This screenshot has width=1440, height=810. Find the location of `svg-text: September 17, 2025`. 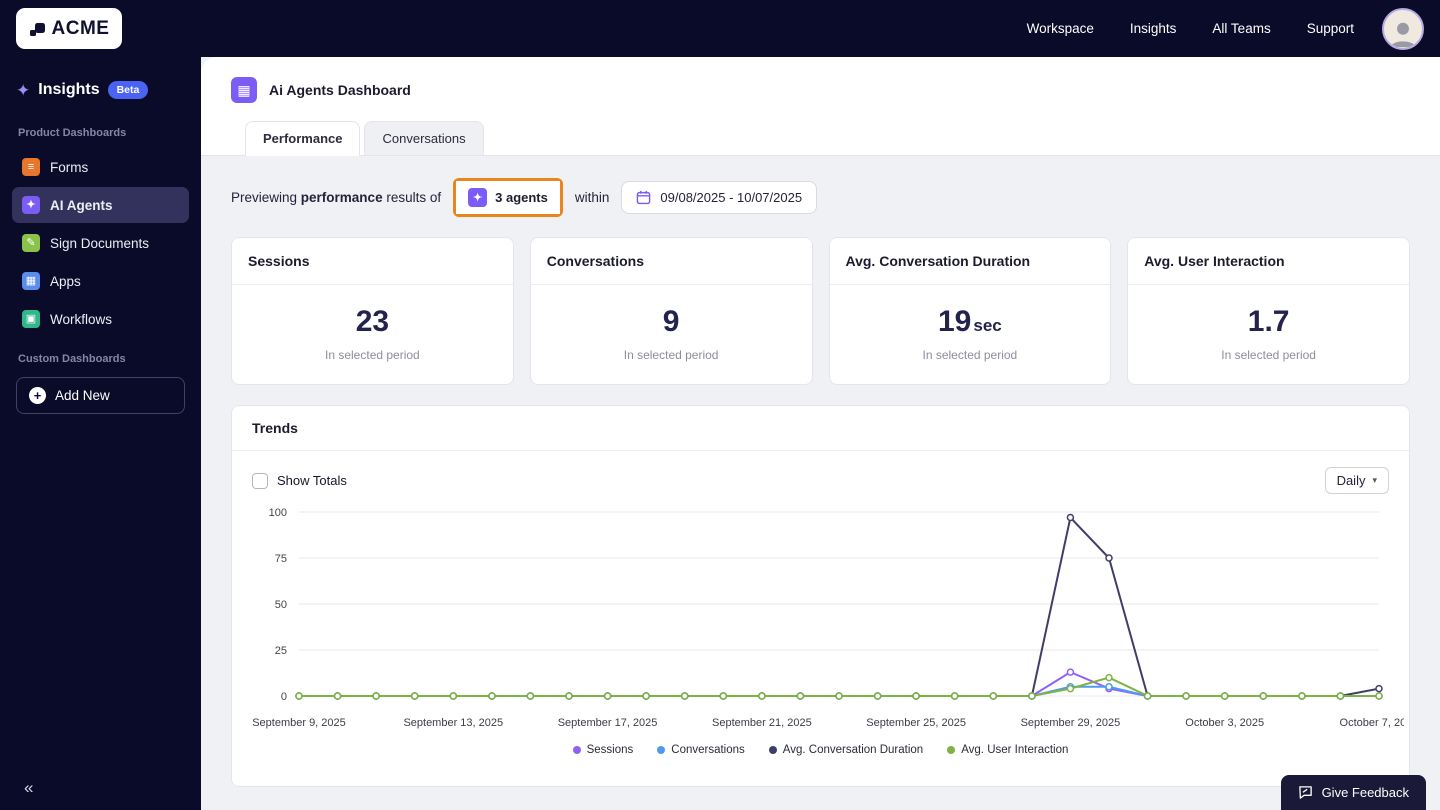

svg-text: September 17, 2025 is located at coordinates (608, 723).